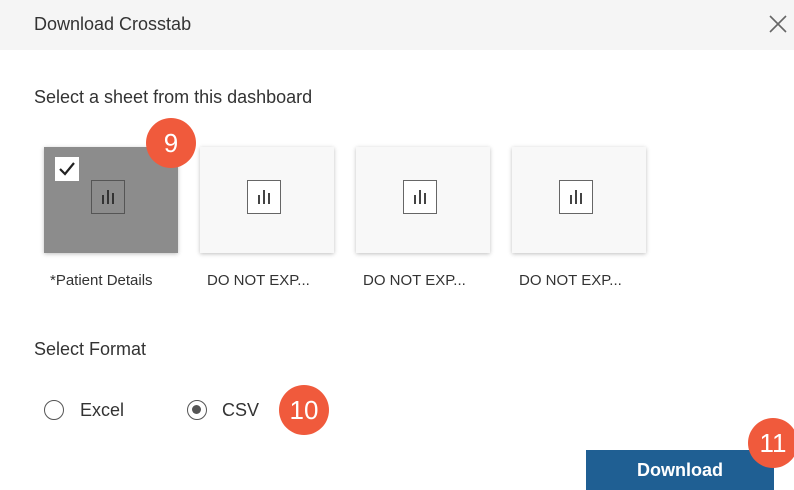 This screenshot has height=490, width=794. Describe the element at coordinates (54, 410) in the screenshot. I see `excel-radio` at that location.